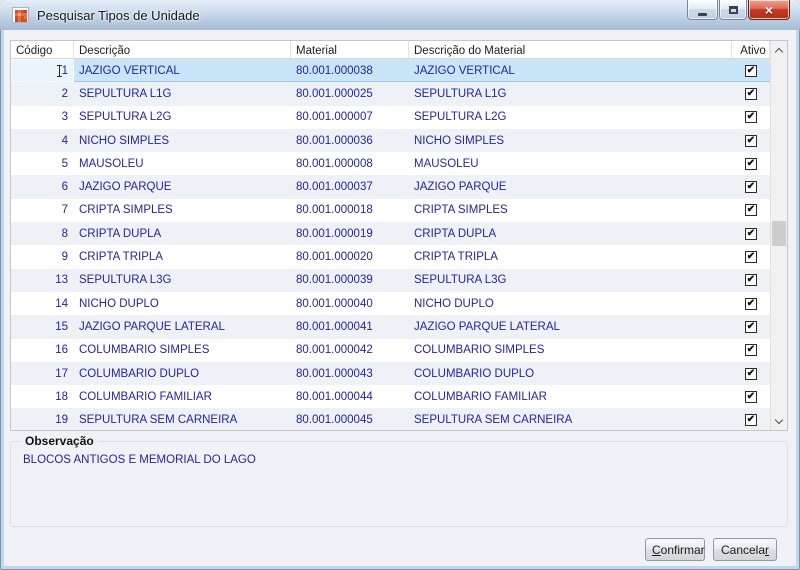  What do you see at coordinates (61, 303) in the screenshot?
I see `cell-codigo: 14` at bounding box center [61, 303].